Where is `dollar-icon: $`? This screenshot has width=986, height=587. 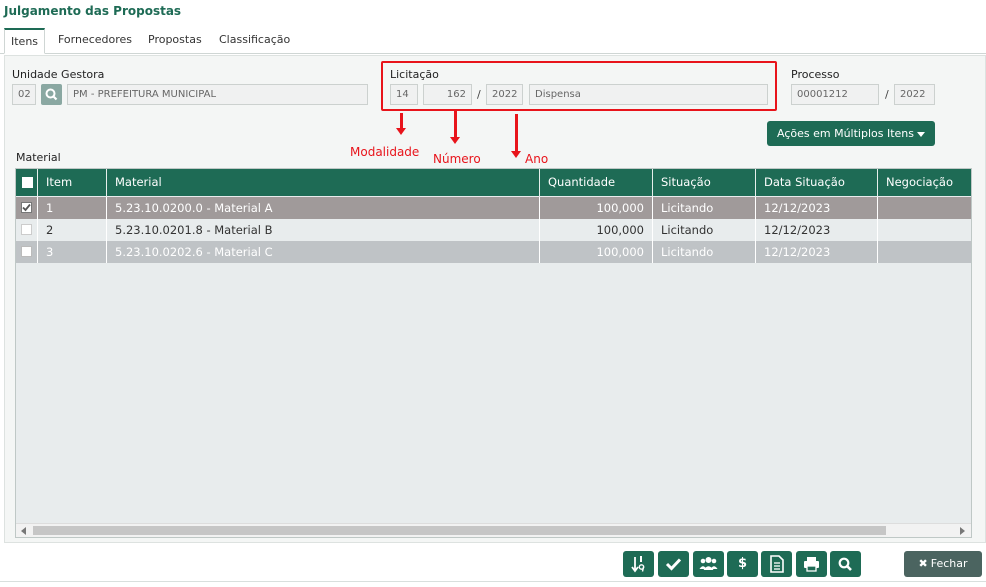
dollar-icon: $ is located at coordinates (742, 563).